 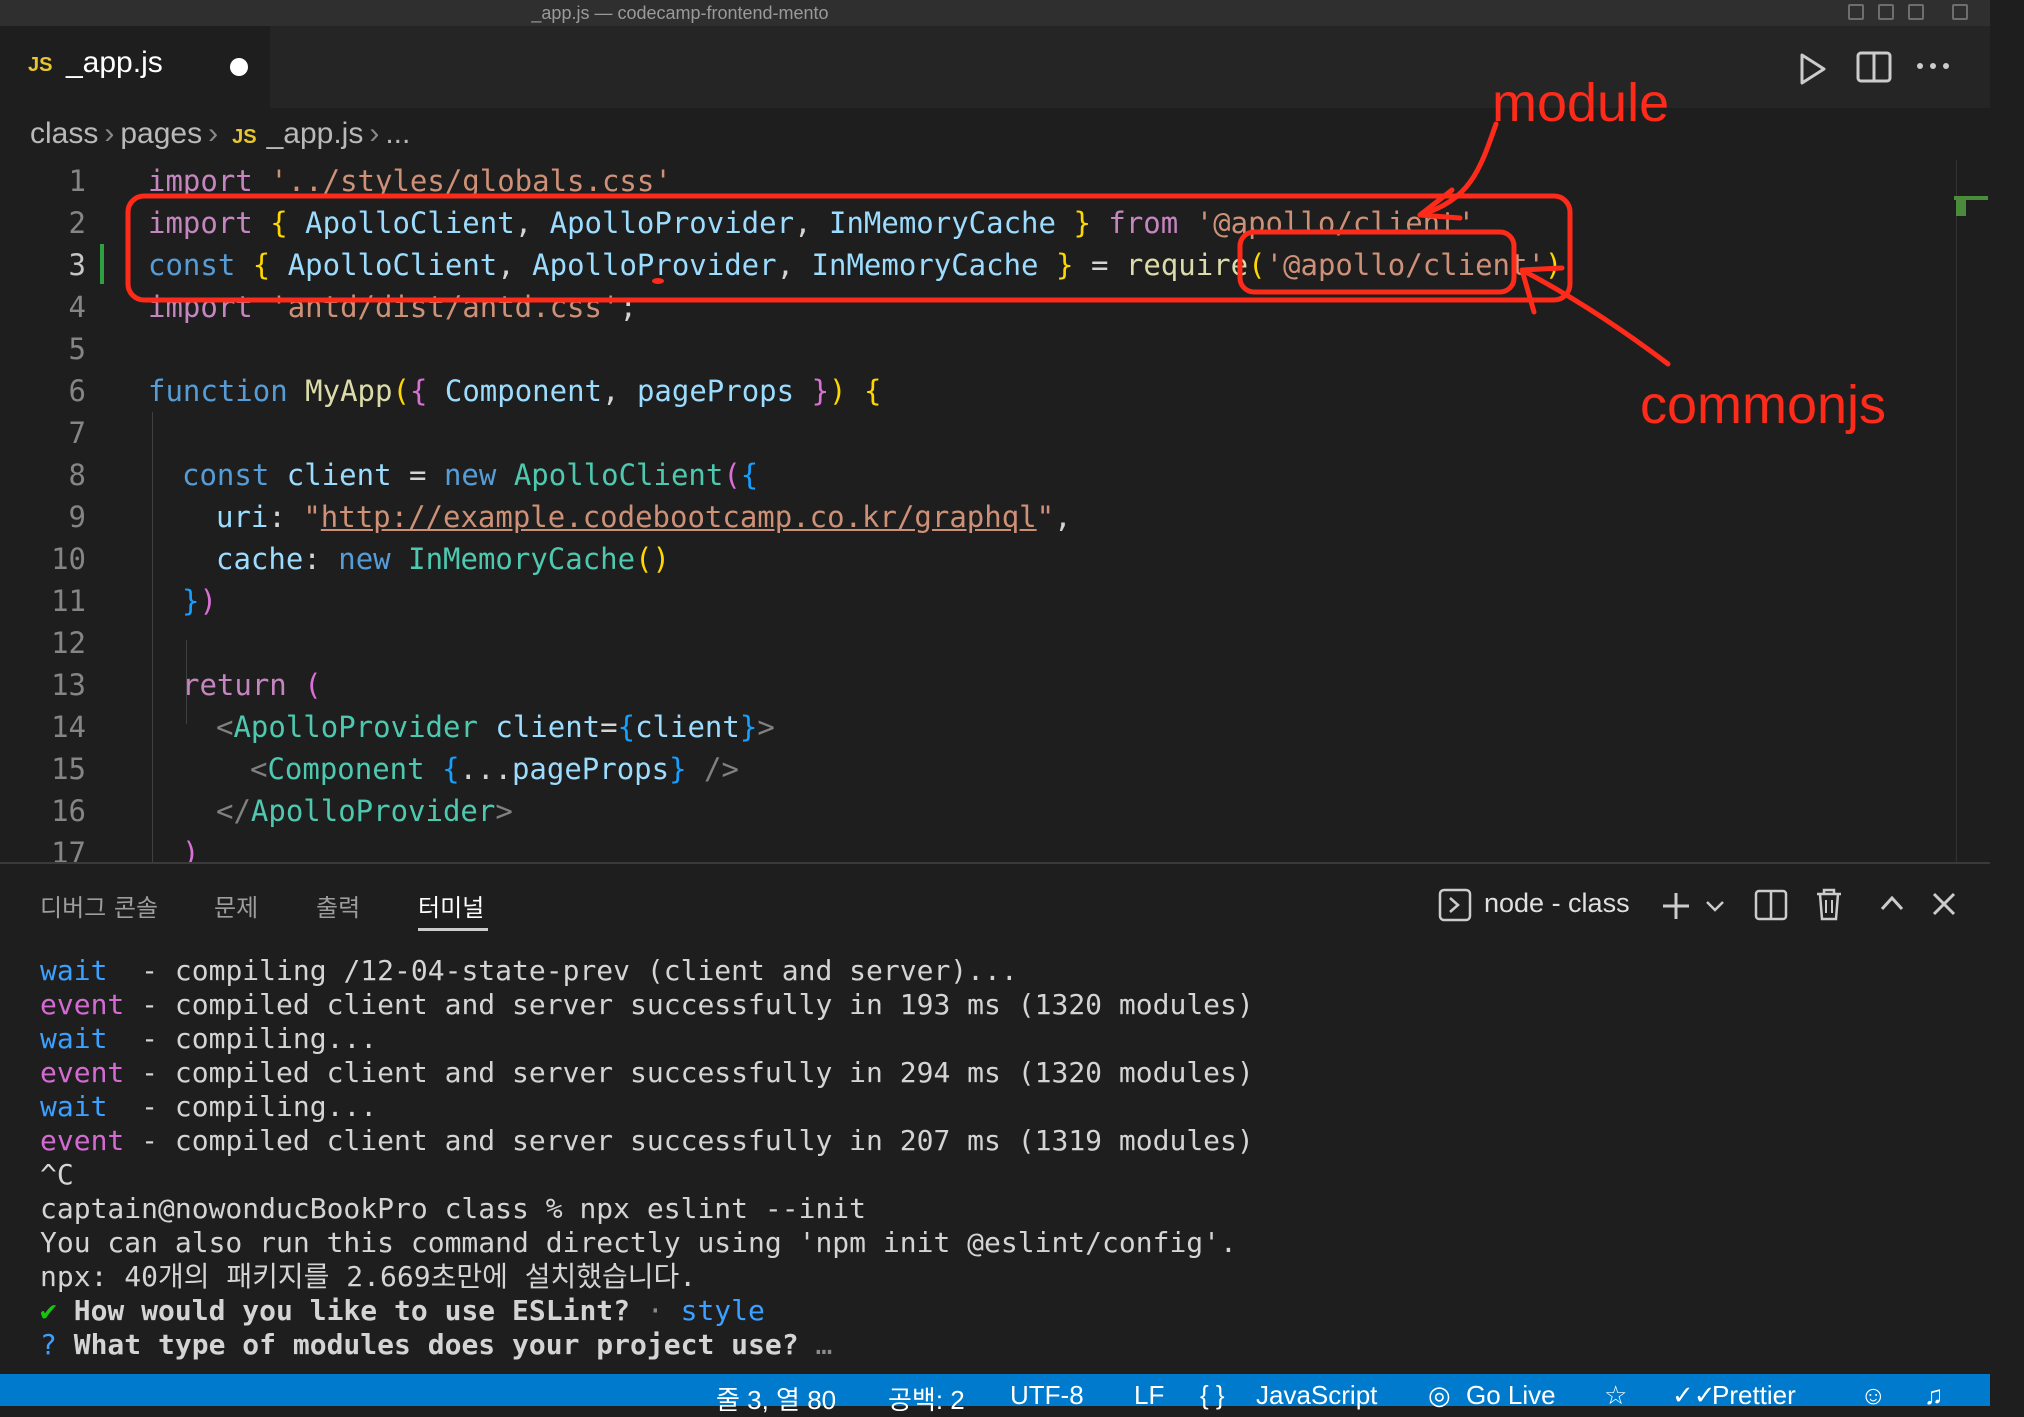 What do you see at coordinates (1694, 1395) in the screenshot?
I see `check-double-icon: ✓✓` at bounding box center [1694, 1395].